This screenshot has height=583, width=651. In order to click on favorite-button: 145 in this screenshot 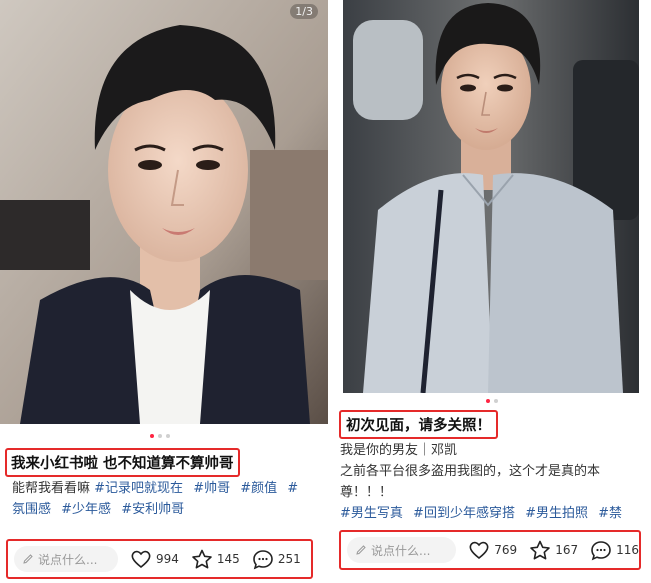, I will do `click(215, 559)`.